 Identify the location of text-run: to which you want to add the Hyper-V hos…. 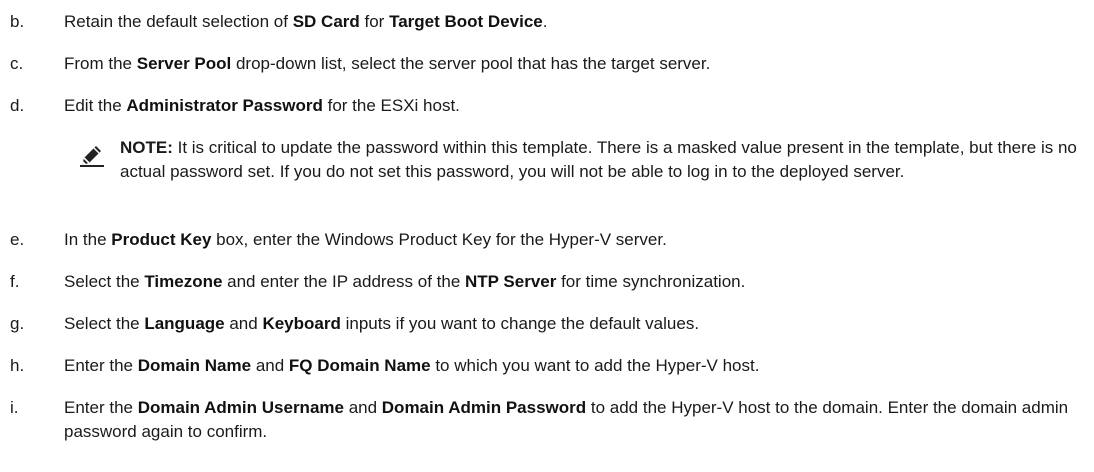
(595, 365).